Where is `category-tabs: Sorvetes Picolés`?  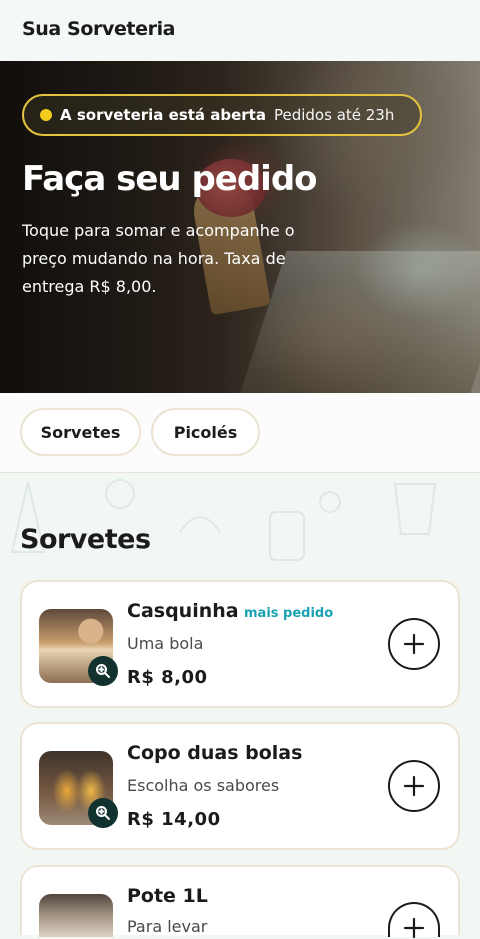 category-tabs: Sorvetes Picolés is located at coordinates (240, 433).